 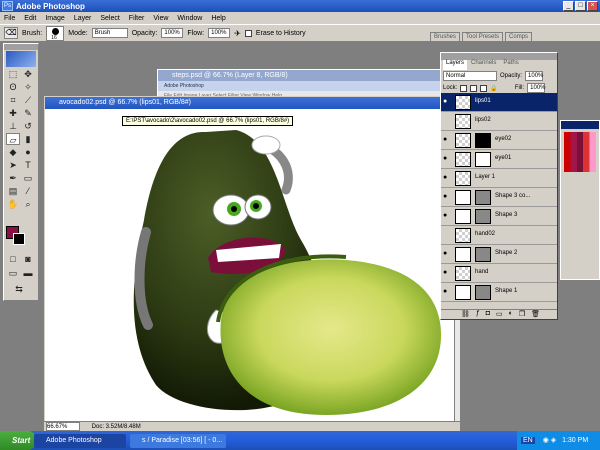 I want to click on minimize-icon: _, so click(x=568, y=6).